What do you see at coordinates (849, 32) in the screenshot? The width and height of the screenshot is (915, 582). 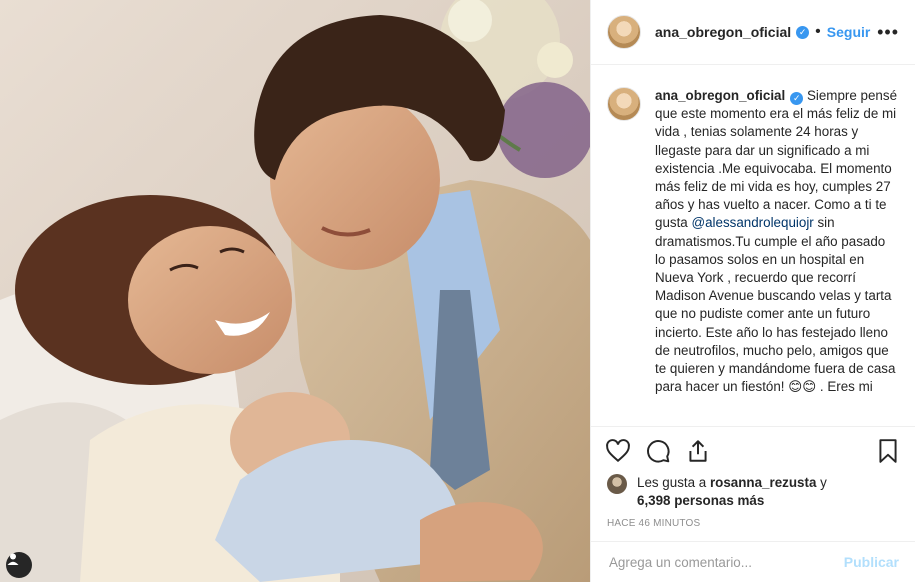 I see `follow-button: Seguir` at bounding box center [849, 32].